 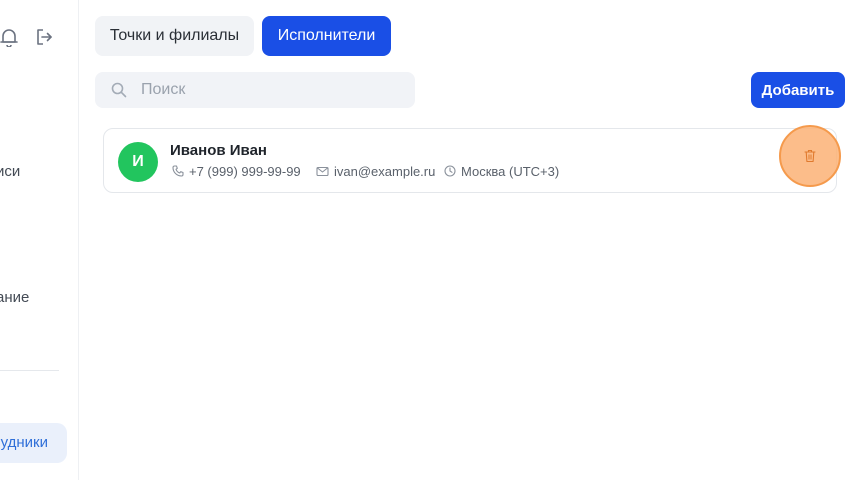 I want to click on performer-timezone: Москва (UTC+3), so click(x=501, y=171).